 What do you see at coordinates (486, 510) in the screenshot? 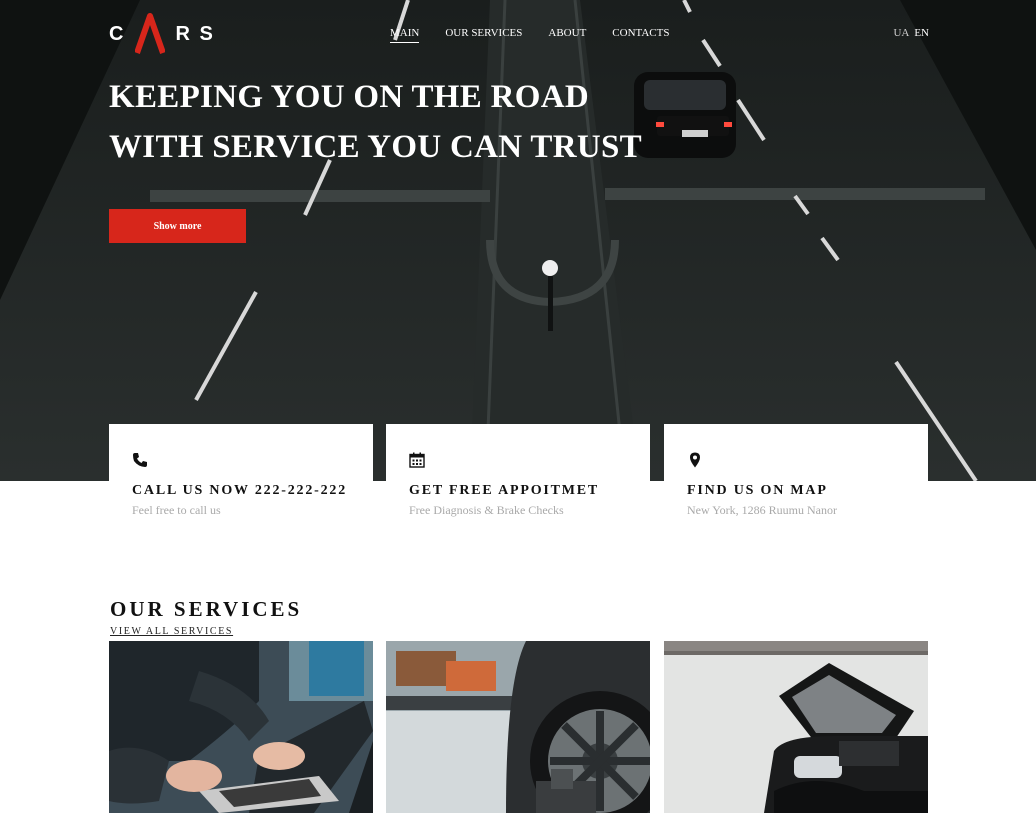
I see `card-subtitle: Free Diagnosis & Brake Checks` at bounding box center [486, 510].